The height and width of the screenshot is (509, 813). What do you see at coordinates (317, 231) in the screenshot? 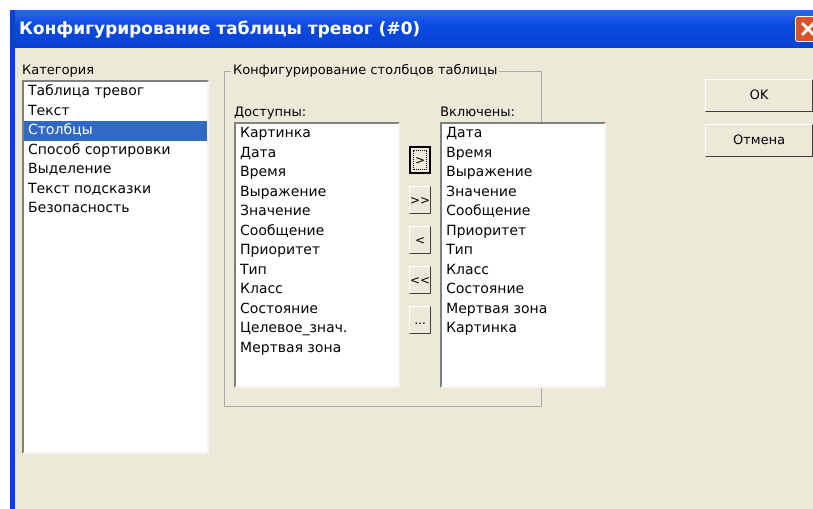
I see `available-item: Сообщение` at bounding box center [317, 231].